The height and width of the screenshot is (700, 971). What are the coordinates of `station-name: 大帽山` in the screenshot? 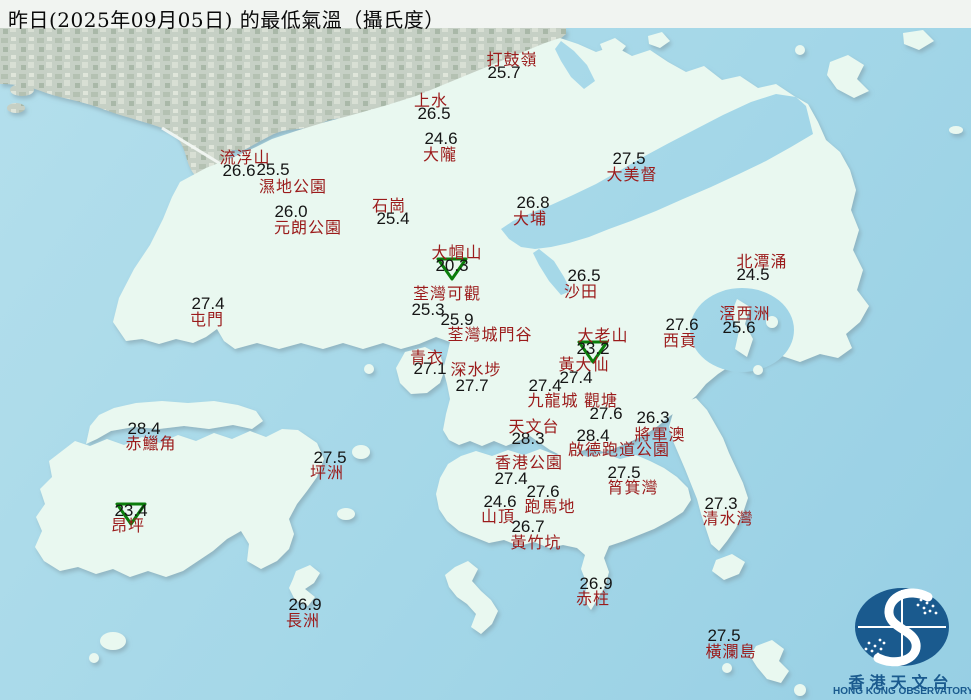 It's located at (457, 252).